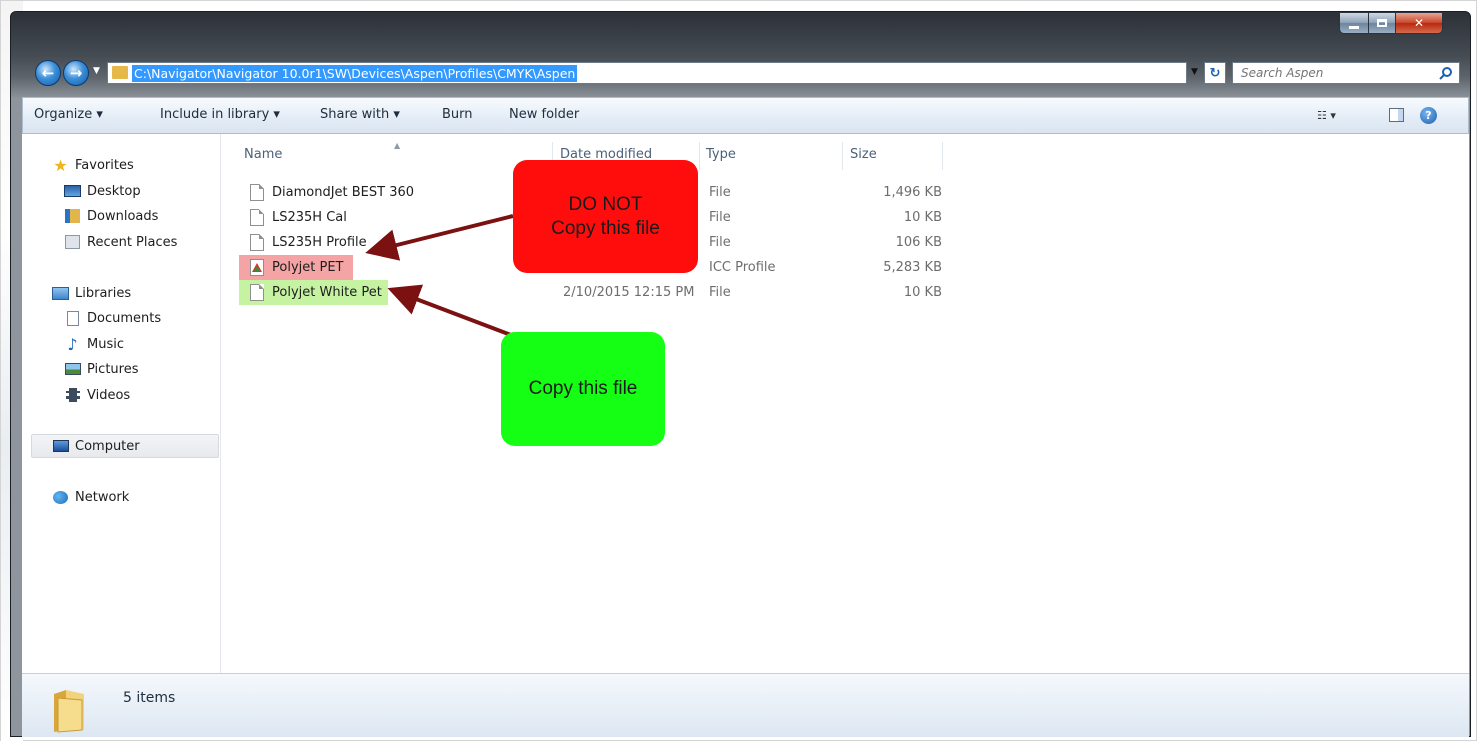 The image size is (1477, 742). I want to click on color-triangle-icon, so click(257, 267).